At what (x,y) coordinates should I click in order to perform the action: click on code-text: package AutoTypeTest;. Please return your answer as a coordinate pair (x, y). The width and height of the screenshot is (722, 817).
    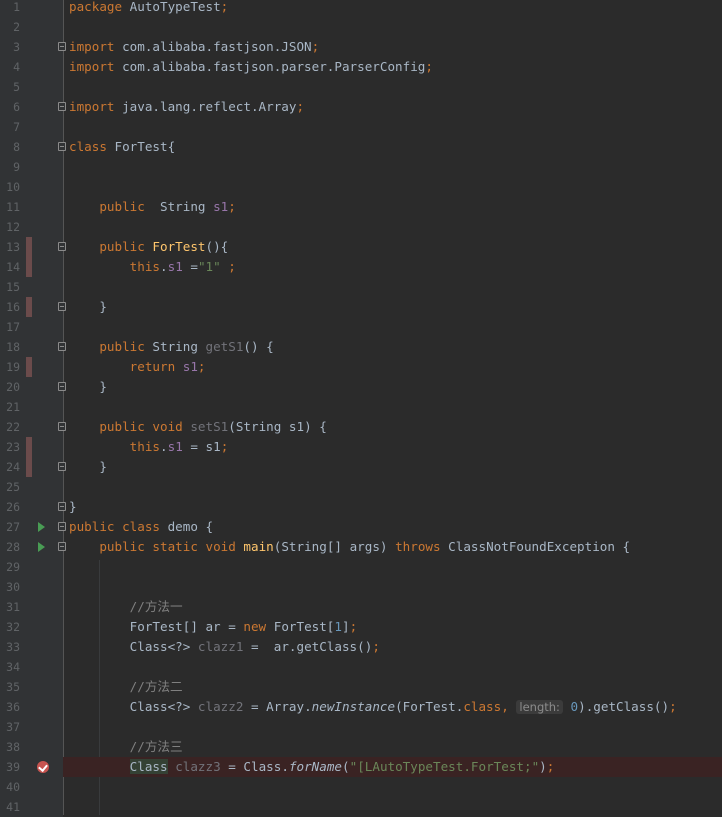
    Looking at the image, I should click on (148, 8).